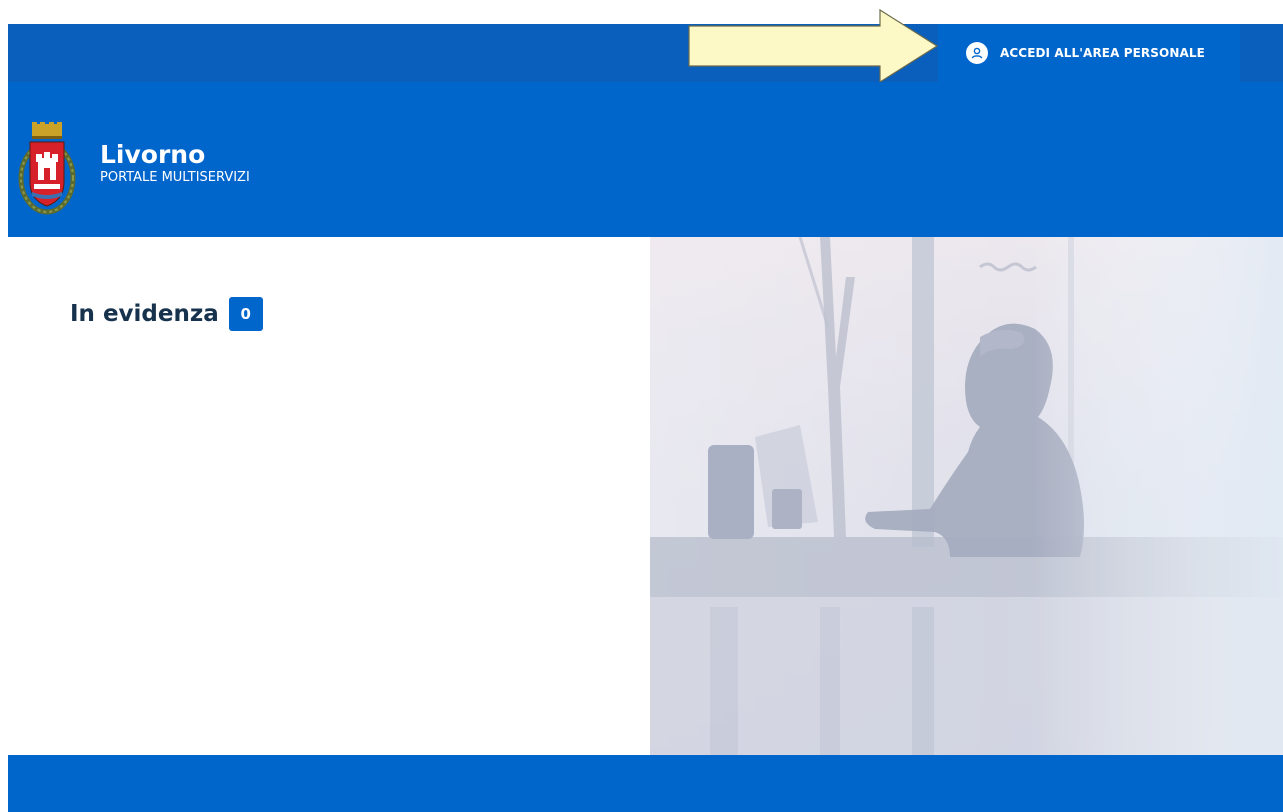  Describe the element at coordinates (645, 53) in the screenshot. I see `top-bar: ACCEDI ALL'AREA PERSONALE` at that location.